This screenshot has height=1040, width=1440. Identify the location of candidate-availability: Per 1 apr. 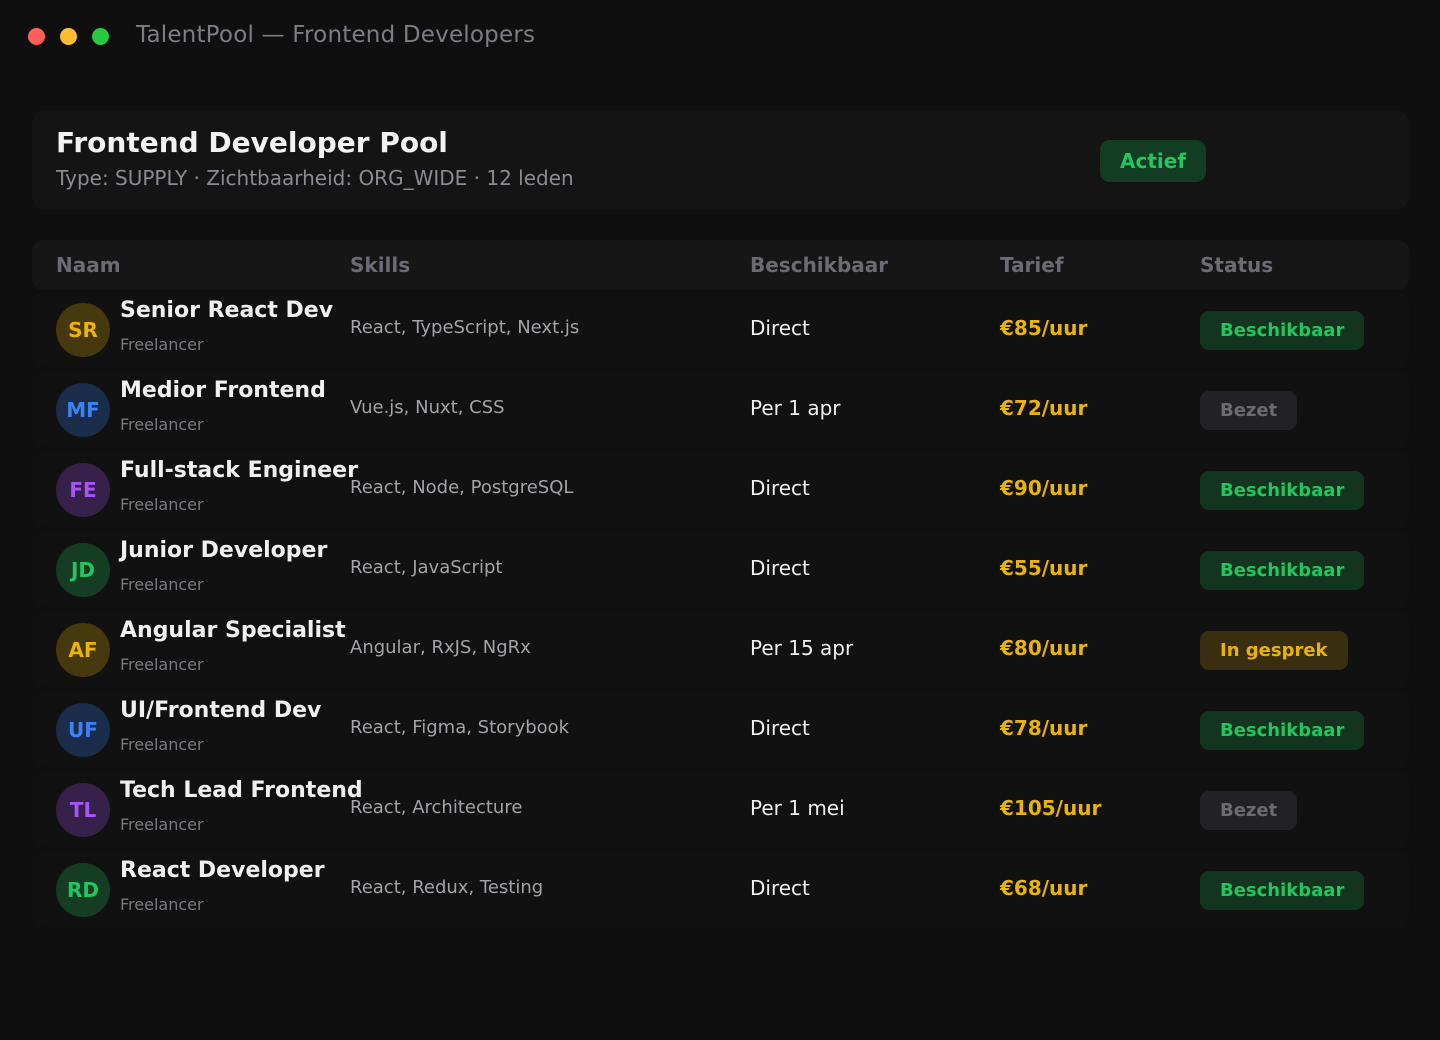
(795, 408).